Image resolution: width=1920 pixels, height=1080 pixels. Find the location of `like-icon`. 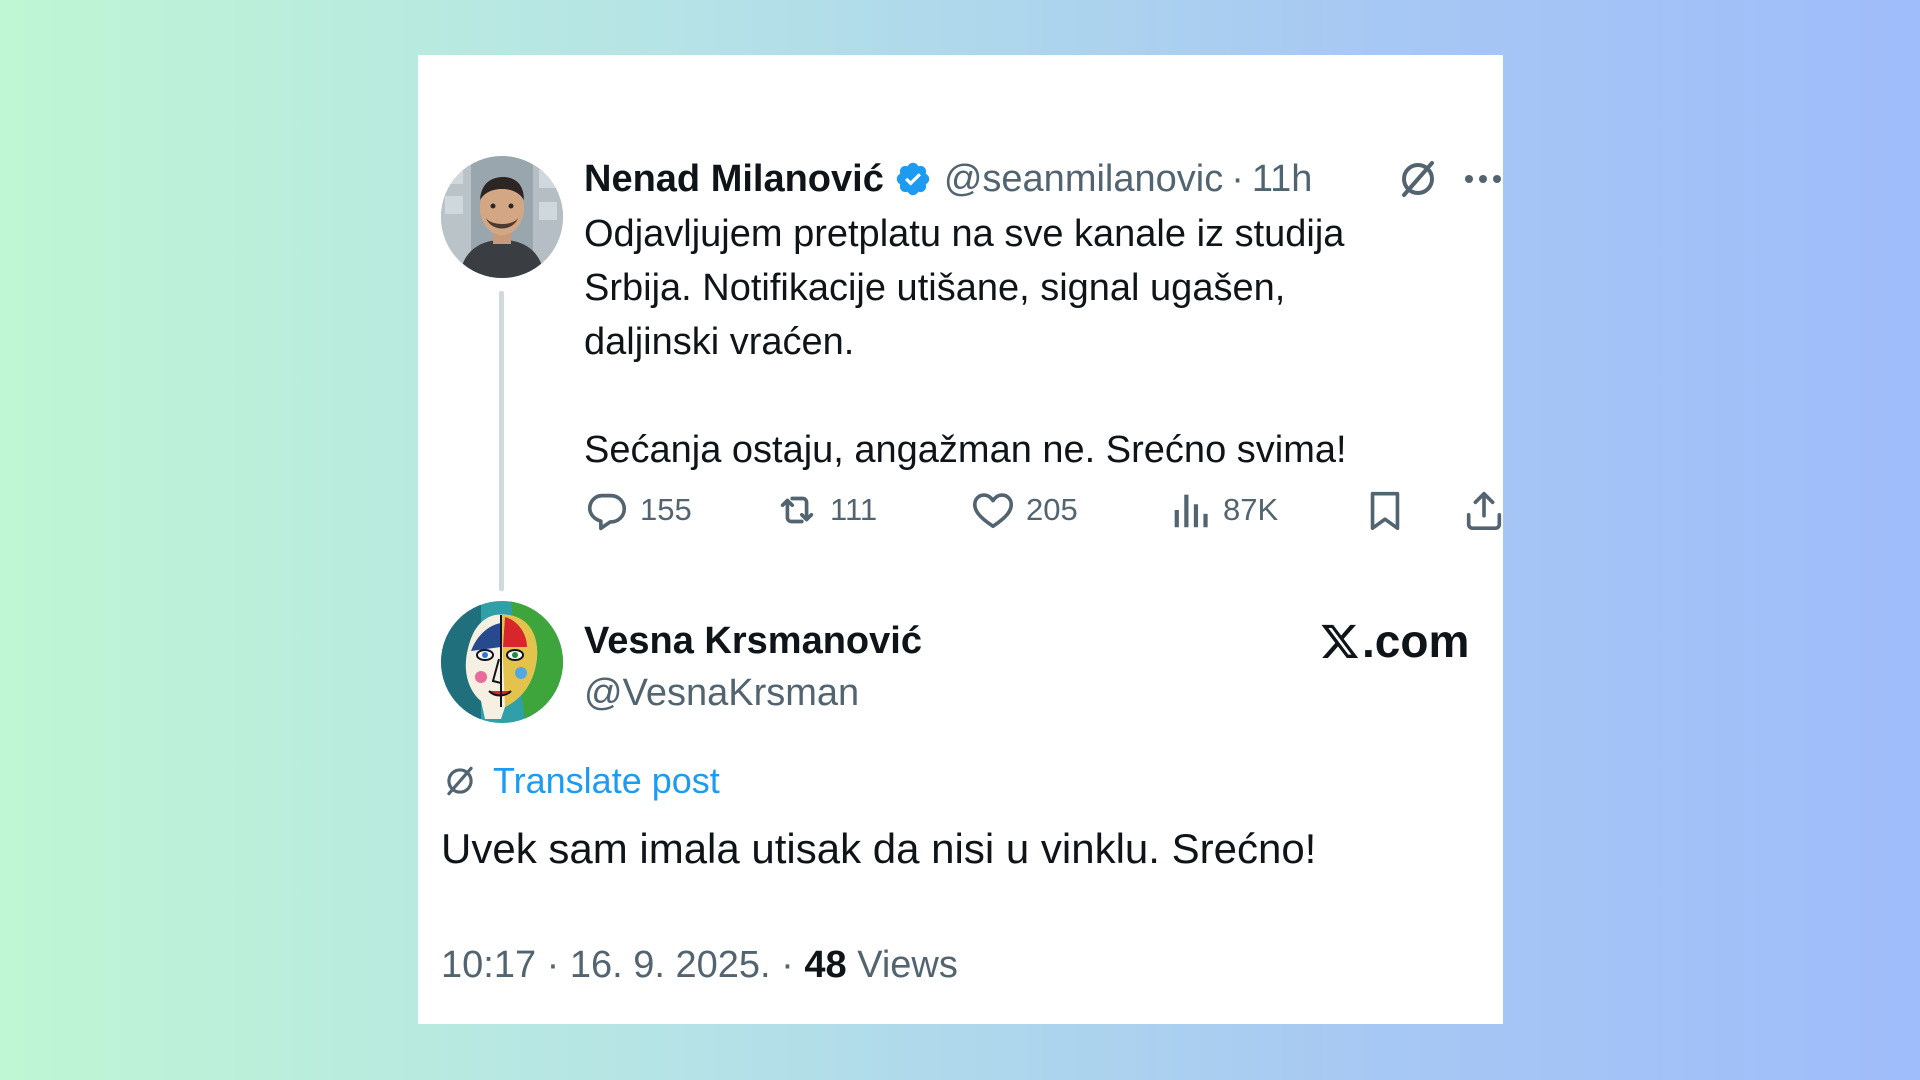

like-icon is located at coordinates (993, 511).